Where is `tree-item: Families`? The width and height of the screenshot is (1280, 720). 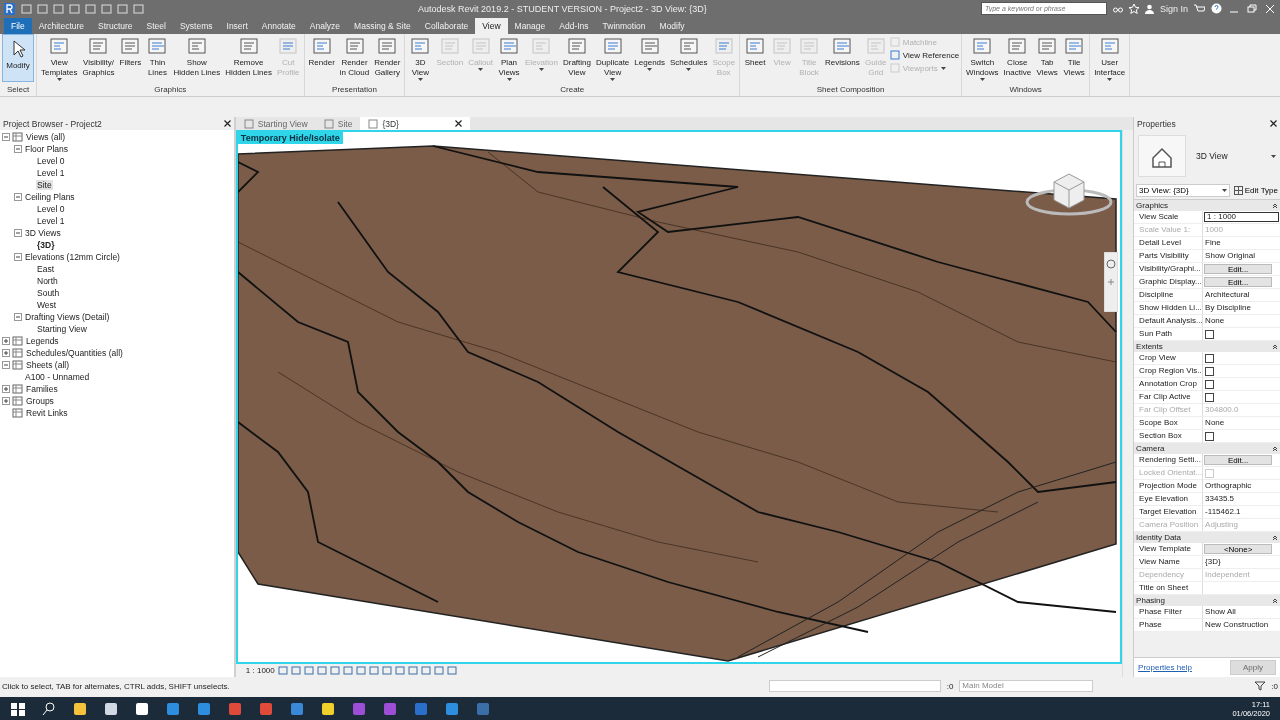
tree-item: Families is located at coordinates (42, 389).